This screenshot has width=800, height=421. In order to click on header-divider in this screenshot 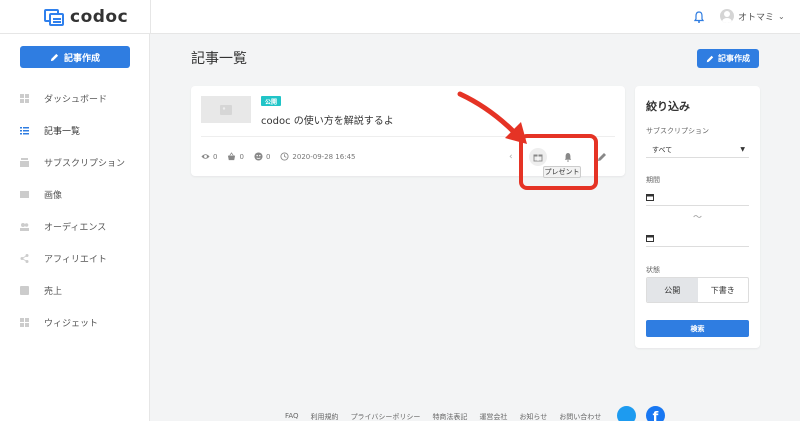, I will do `click(150, 17)`.